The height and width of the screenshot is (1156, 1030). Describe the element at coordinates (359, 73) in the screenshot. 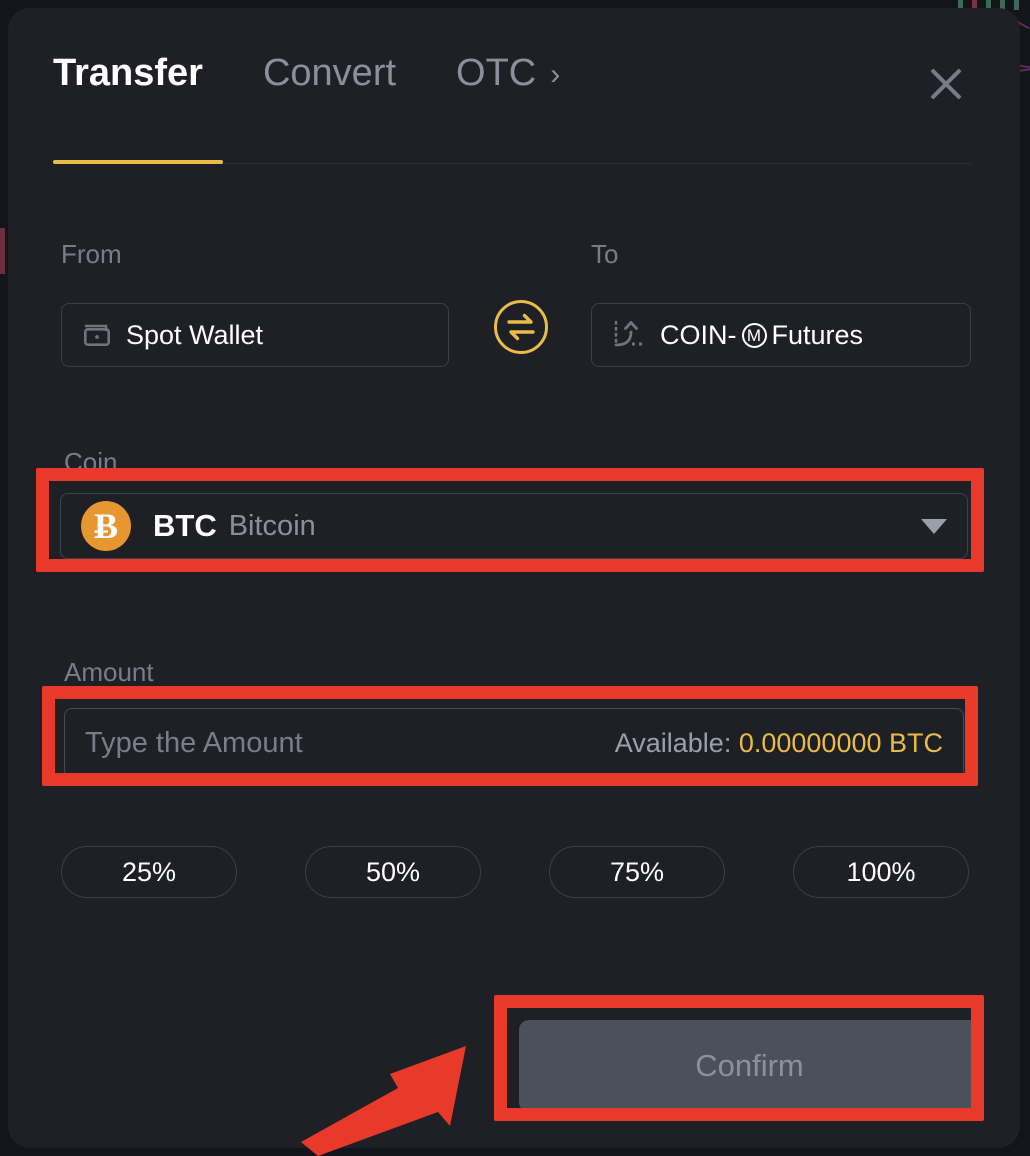

I see `tab-convert: Convert` at that location.